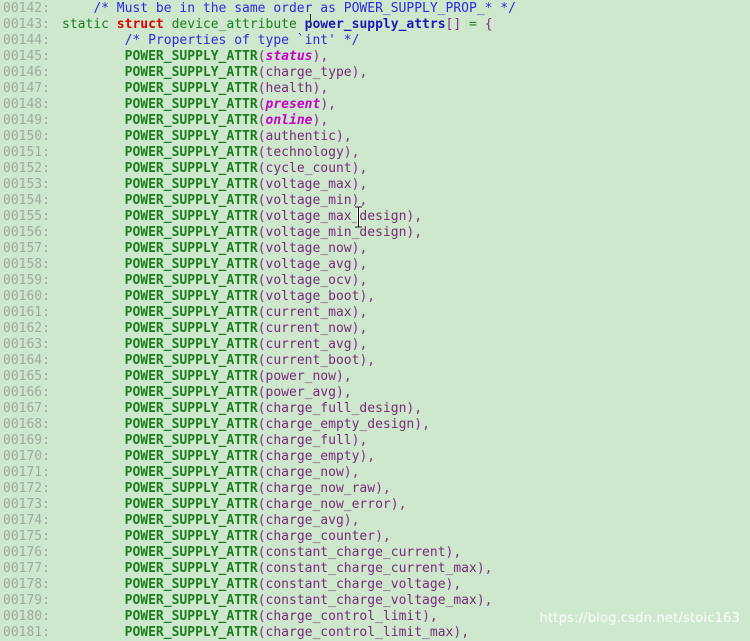  I want to click on code-token: online, so click(289, 120).